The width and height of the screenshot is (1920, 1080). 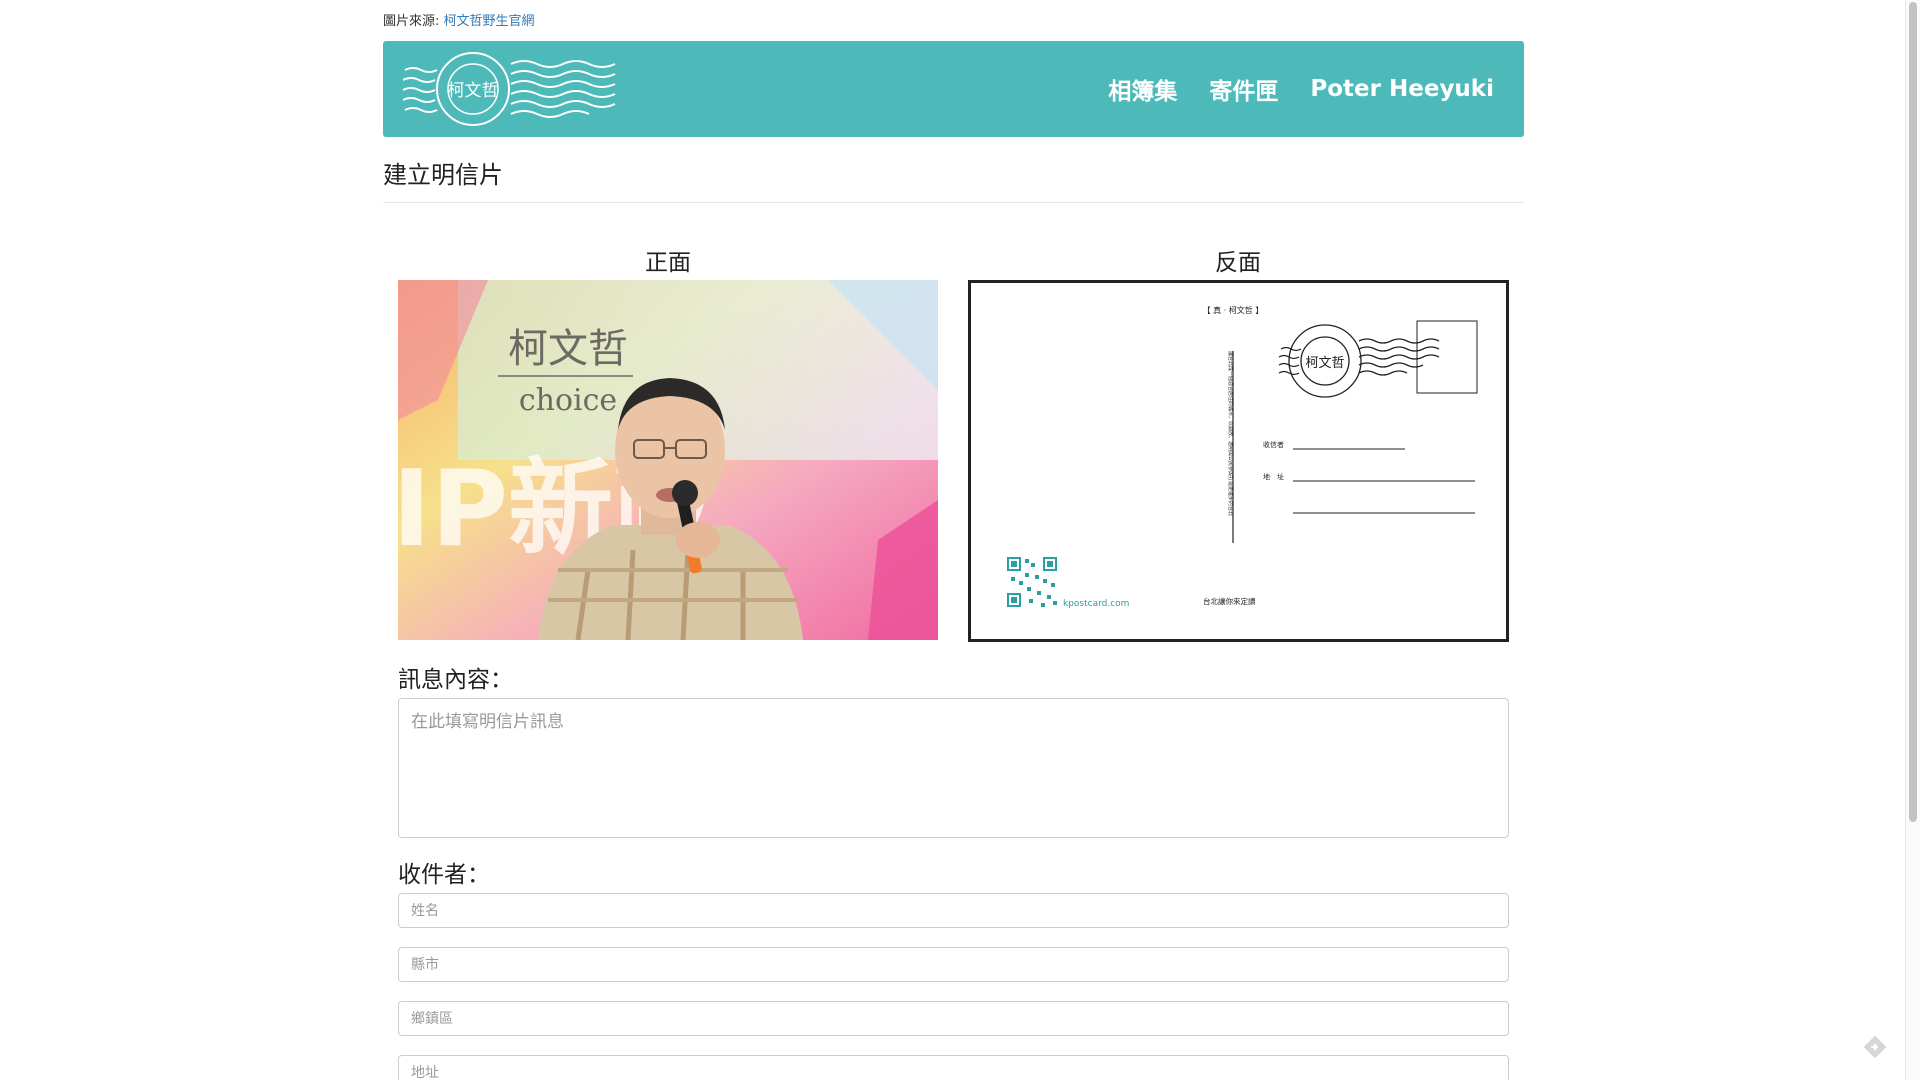 What do you see at coordinates (1238, 263) in the screenshot?
I see `back-label: 反面` at bounding box center [1238, 263].